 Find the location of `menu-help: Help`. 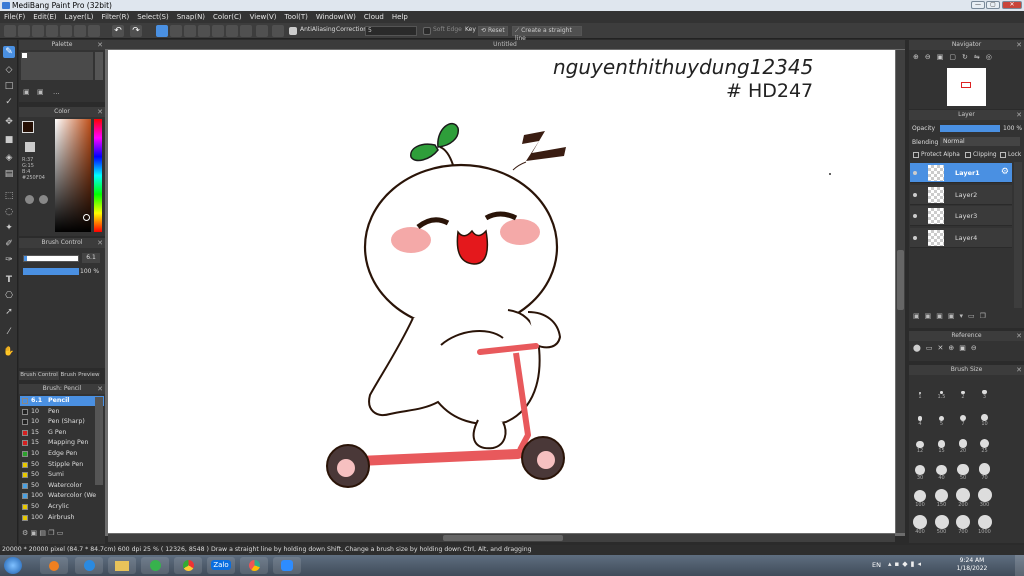

menu-help: Help is located at coordinates (400, 17).